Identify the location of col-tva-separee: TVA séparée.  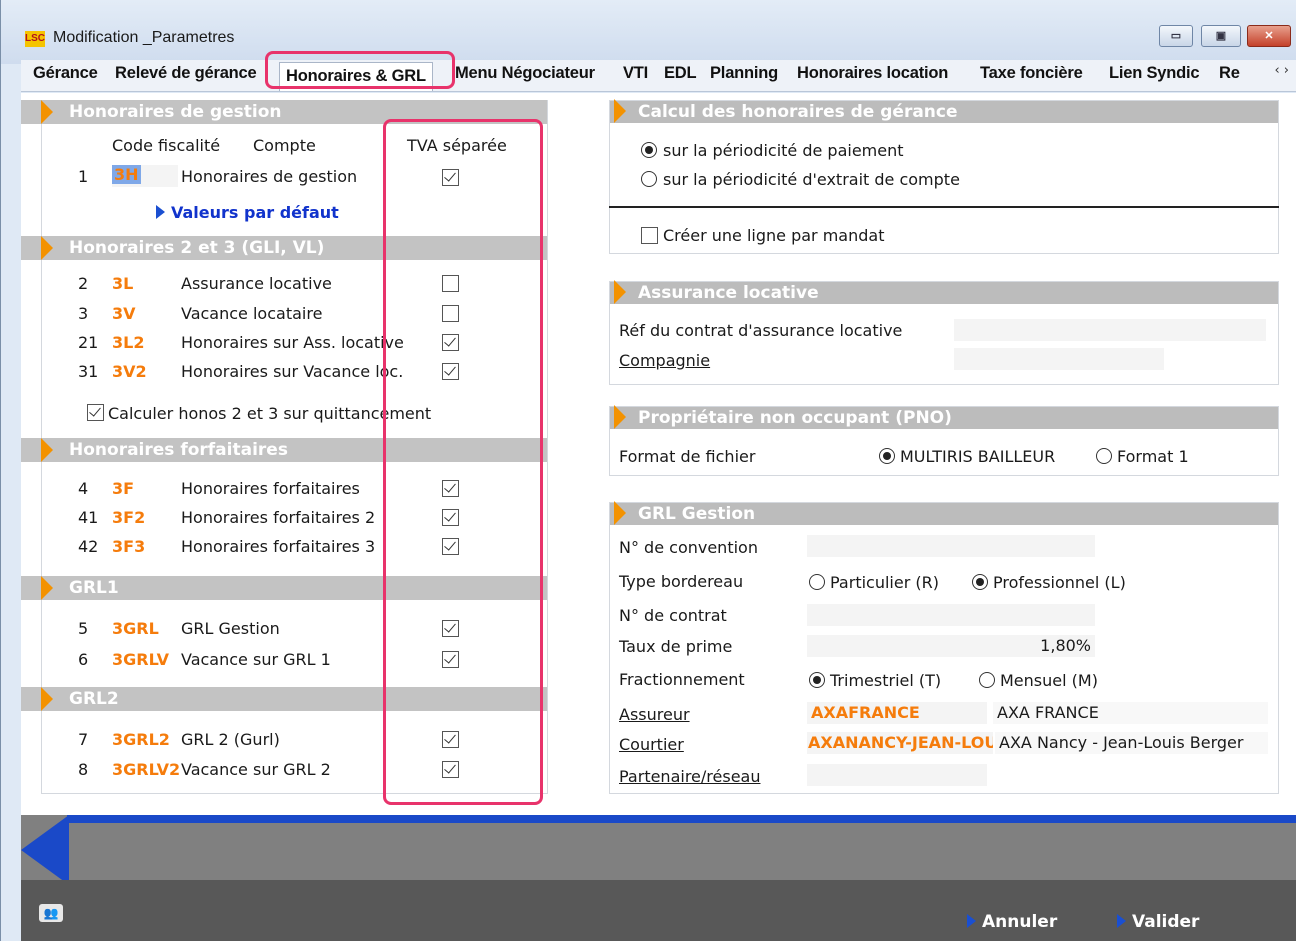
(457, 145).